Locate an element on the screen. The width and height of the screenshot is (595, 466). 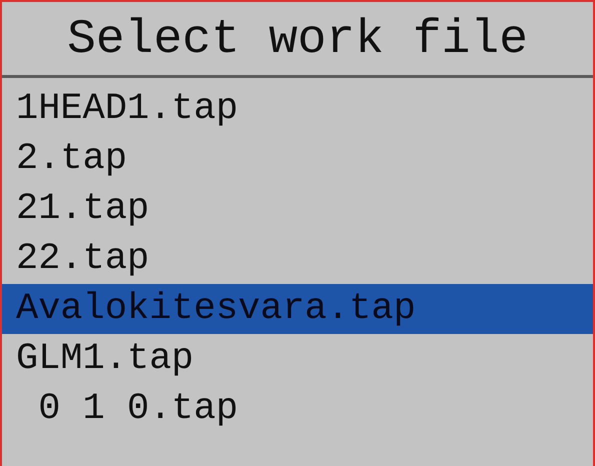
file-item: 0 1 0.tap is located at coordinates (297, 409).